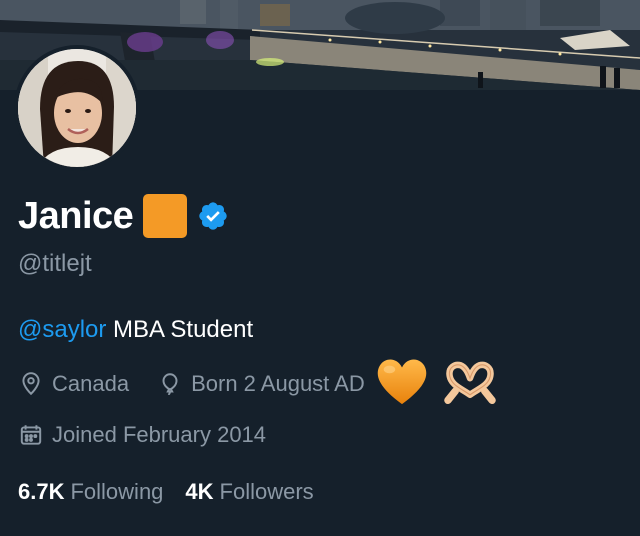 The width and height of the screenshot is (640, 536). What do you see at coordinates (31, 435) in the screenshot?
I see `calendar-icon` at bounding box center [31, 435].